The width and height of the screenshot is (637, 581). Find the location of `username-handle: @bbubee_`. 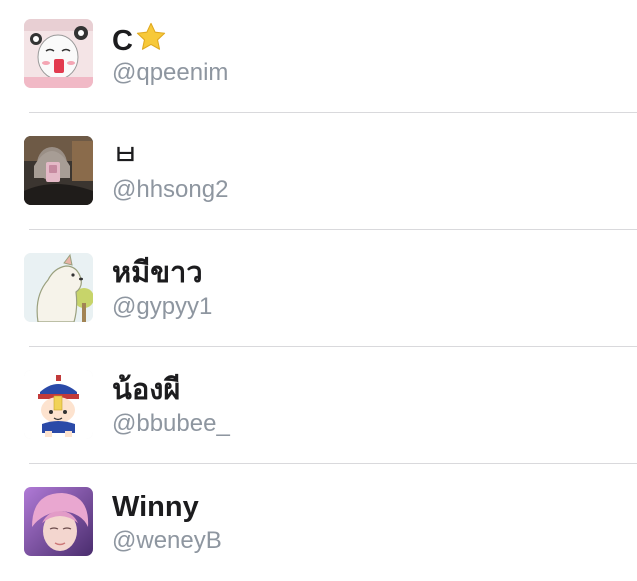

username-handle: @bbubee_ is located at coordinates (171, 423).